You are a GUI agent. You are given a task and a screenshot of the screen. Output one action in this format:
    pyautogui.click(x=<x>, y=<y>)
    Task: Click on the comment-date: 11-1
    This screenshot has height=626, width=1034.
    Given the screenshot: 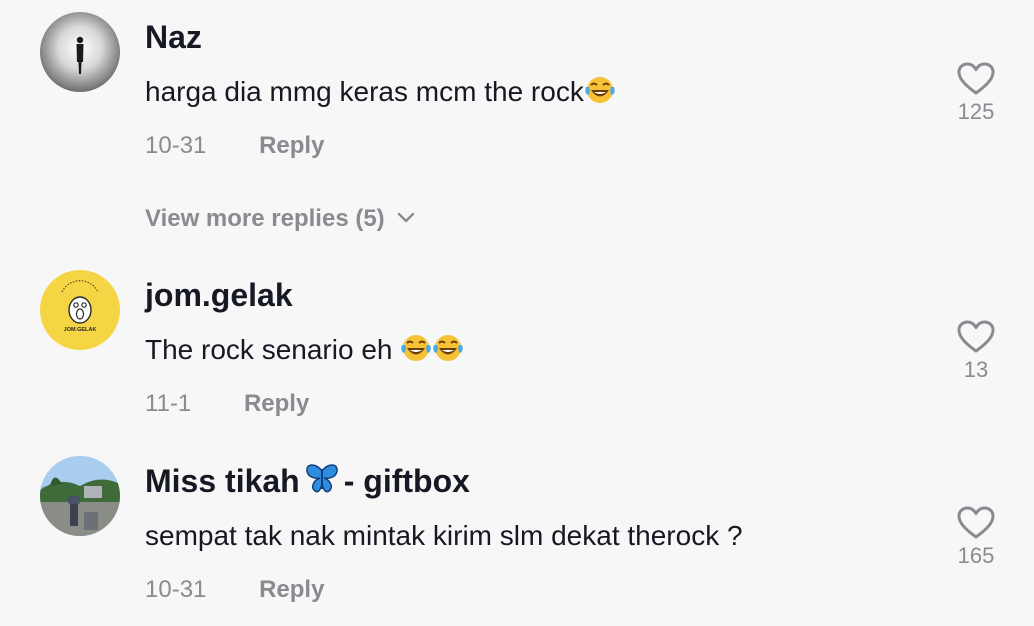 What is the action you would take?
    pyautogui.click(x=168, y=403)
    